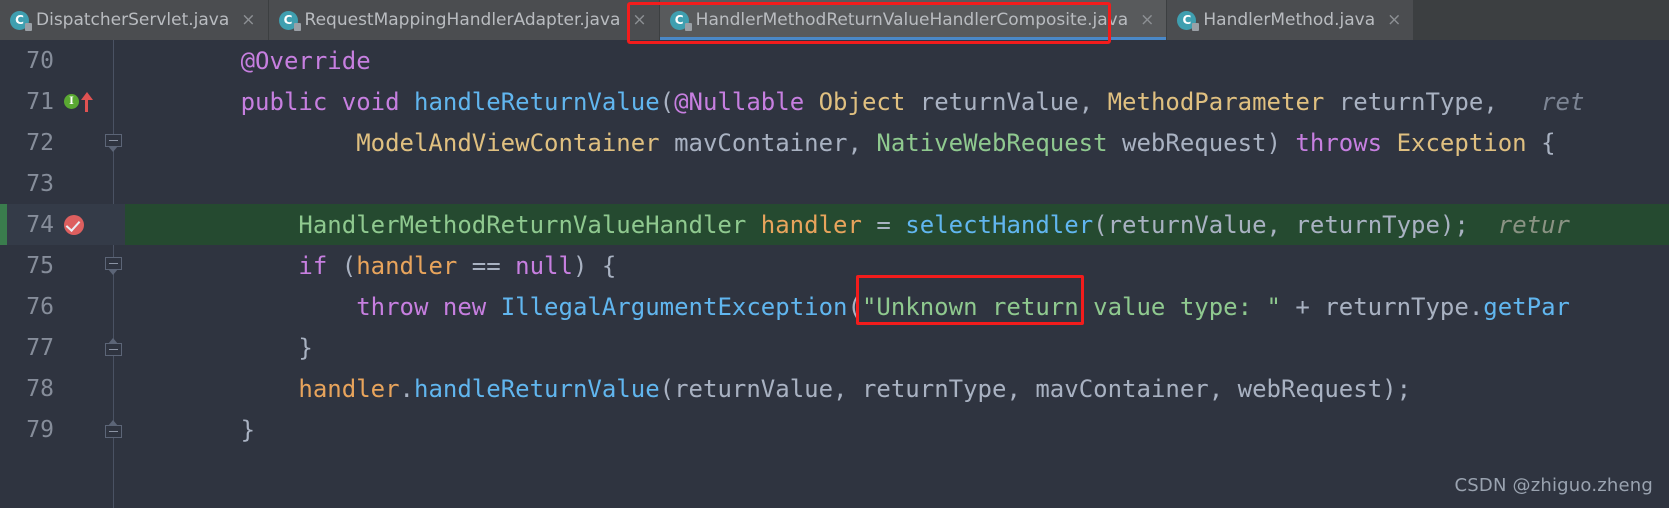  I want to click on gutter-icons: I, so click(91, 101).